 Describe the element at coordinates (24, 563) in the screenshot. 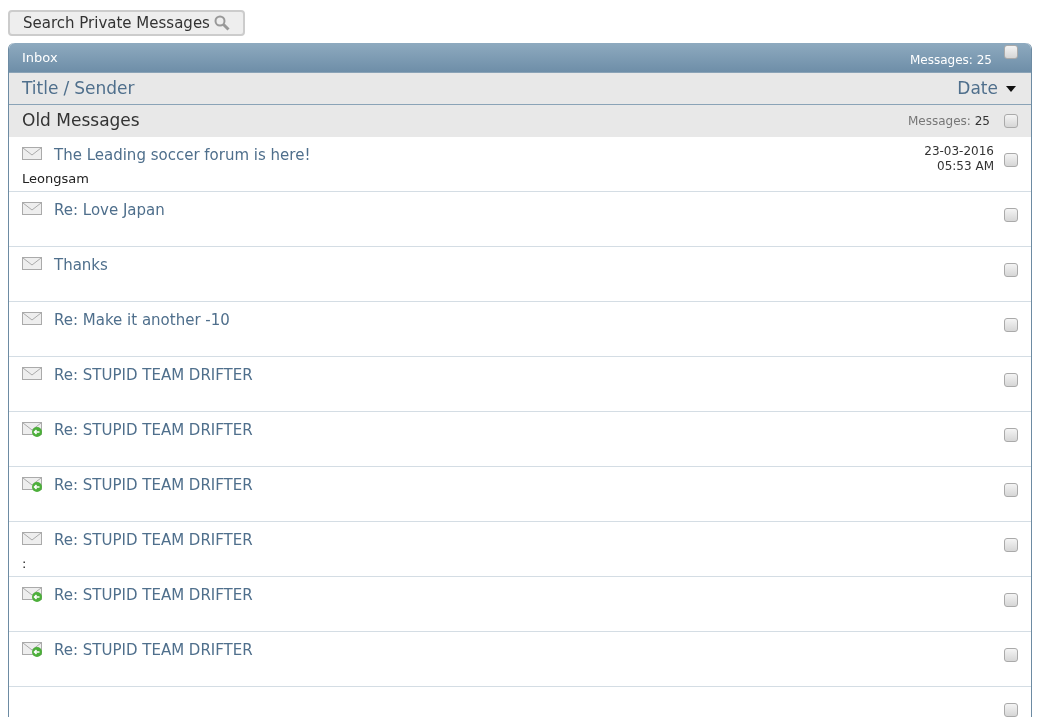

I see `sender-name: :` at that location.